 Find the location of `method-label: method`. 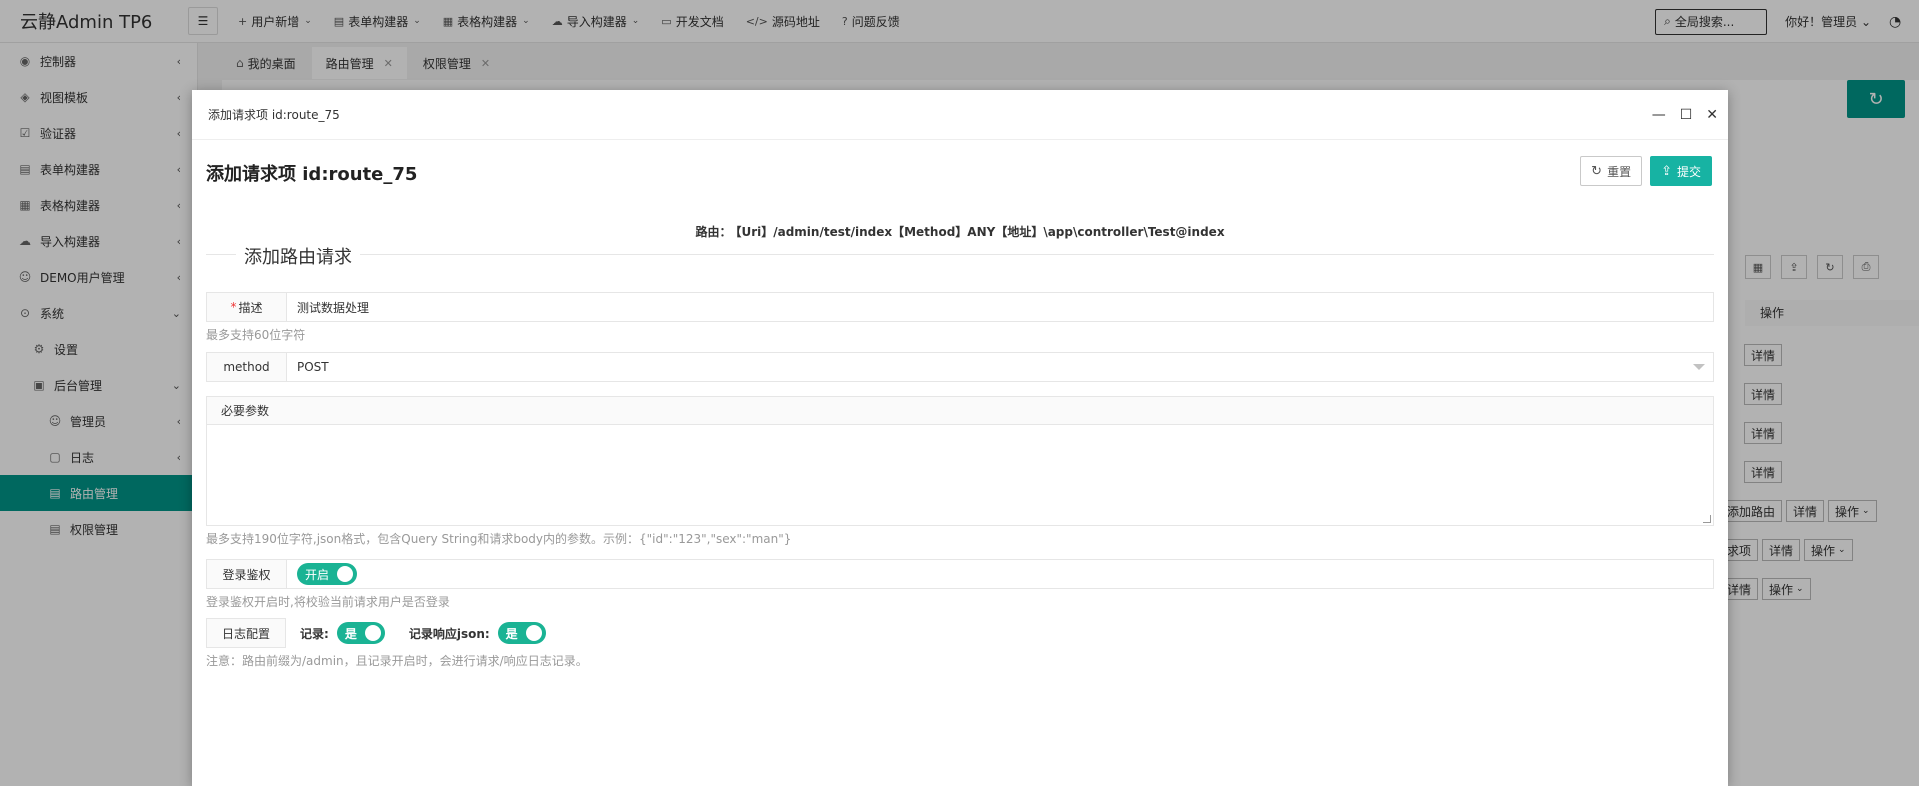

method-label: method is located at coordinates (247, 367).